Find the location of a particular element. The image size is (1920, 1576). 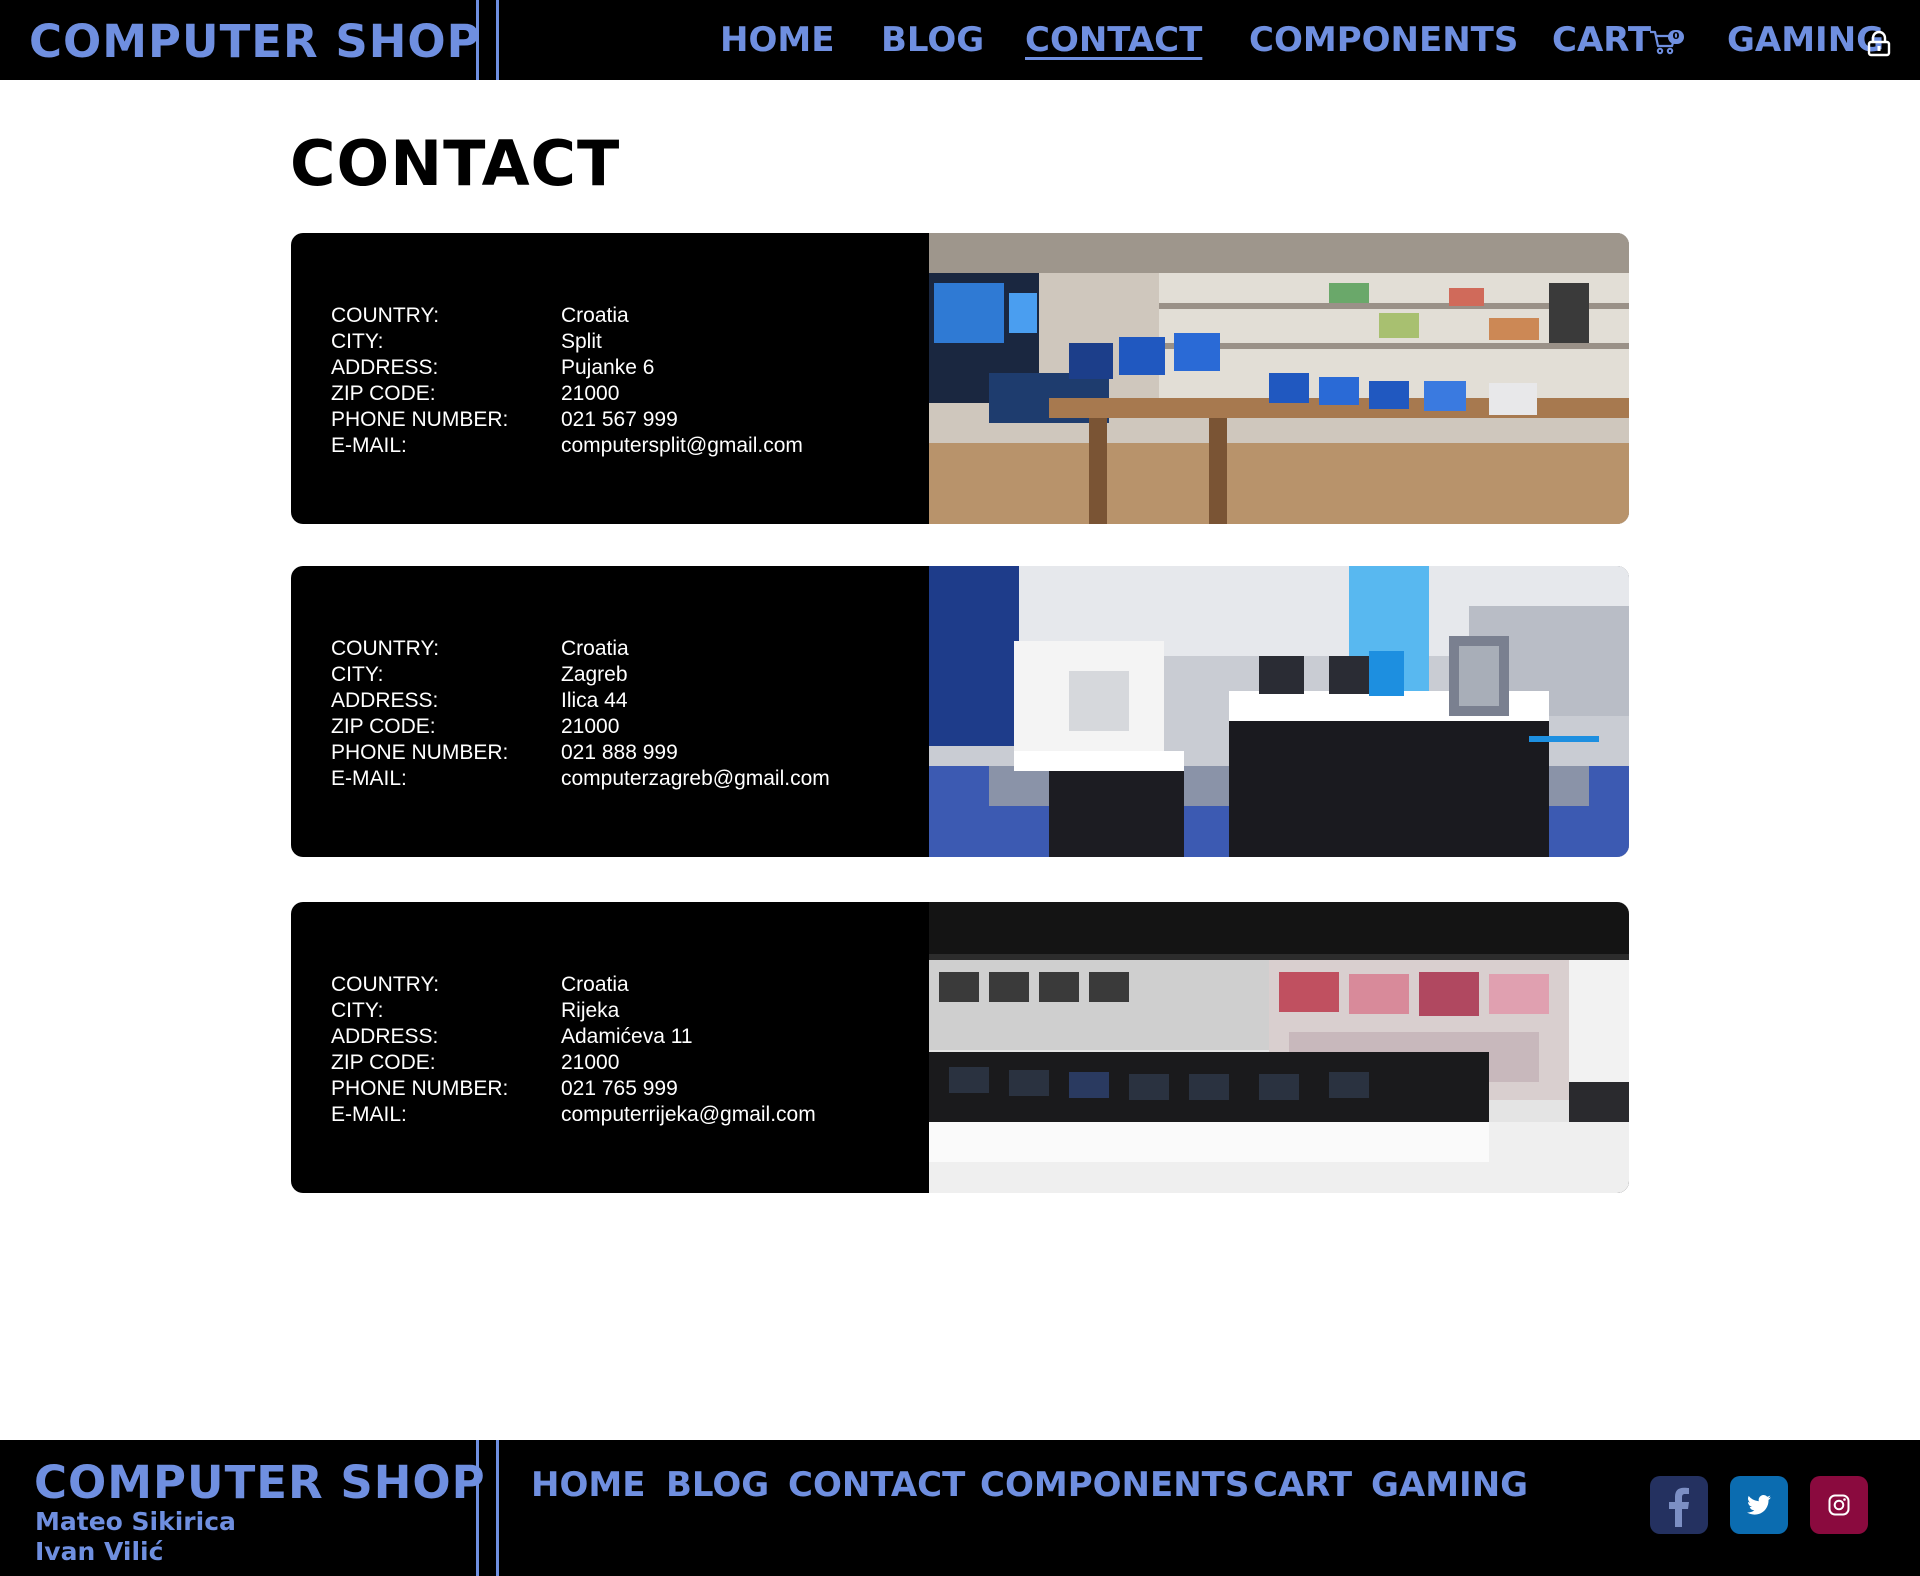

phone-row: PHONE NUMBER: 021 567 999 is located at coordinates (567, 420).